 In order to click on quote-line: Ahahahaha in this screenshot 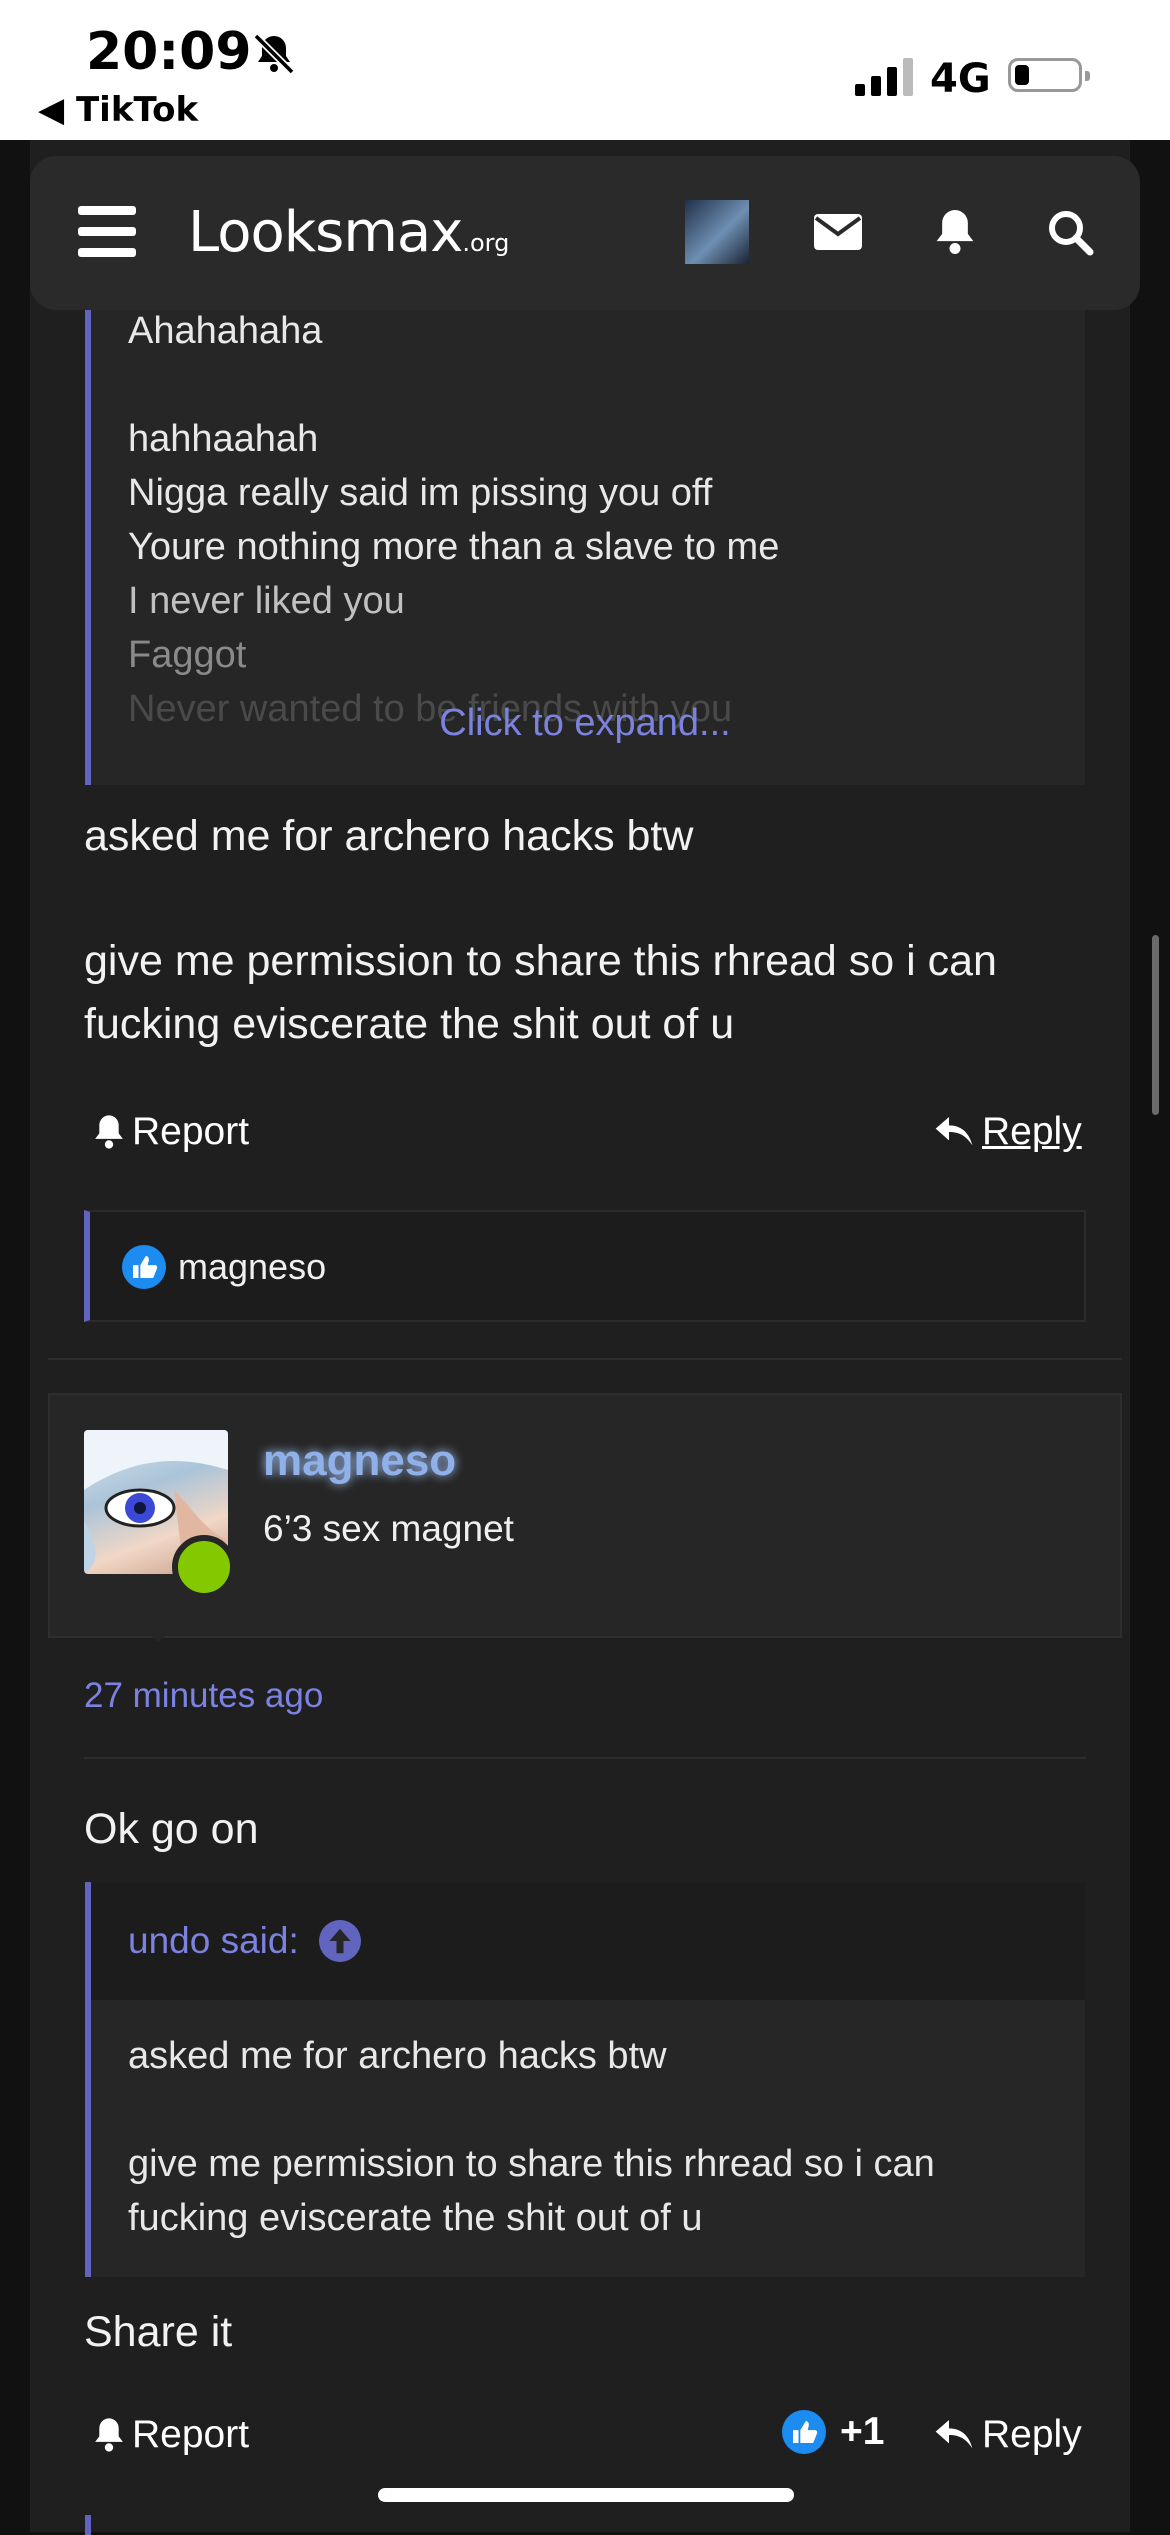, I will do `click(225, 331)`.